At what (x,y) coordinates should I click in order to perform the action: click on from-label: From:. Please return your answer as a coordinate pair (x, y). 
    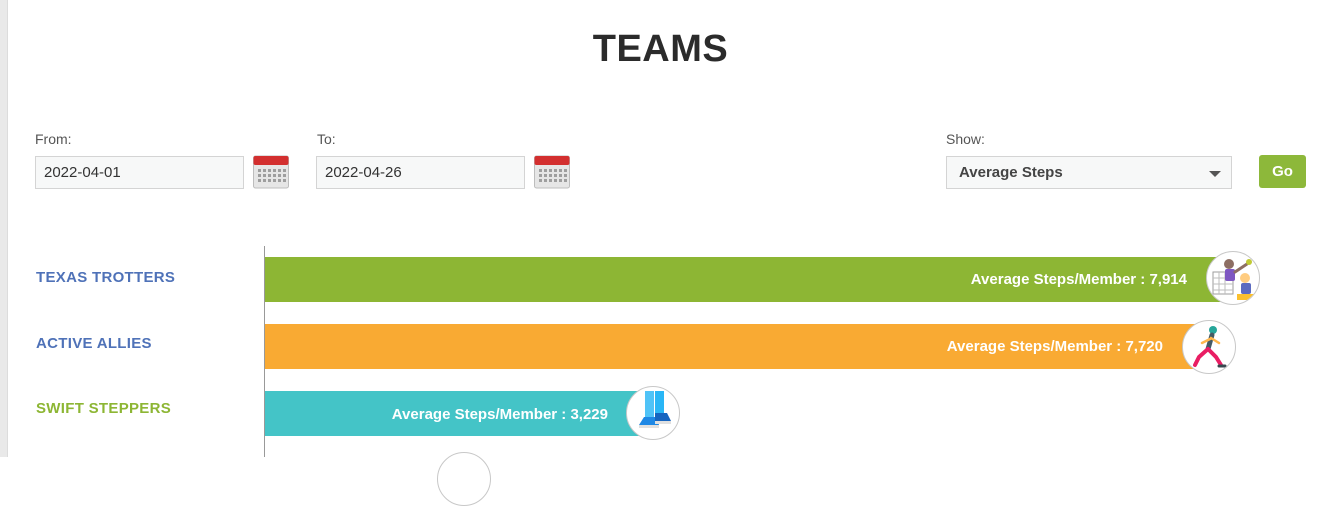
    Looking at the image, I should click on (53, 139).